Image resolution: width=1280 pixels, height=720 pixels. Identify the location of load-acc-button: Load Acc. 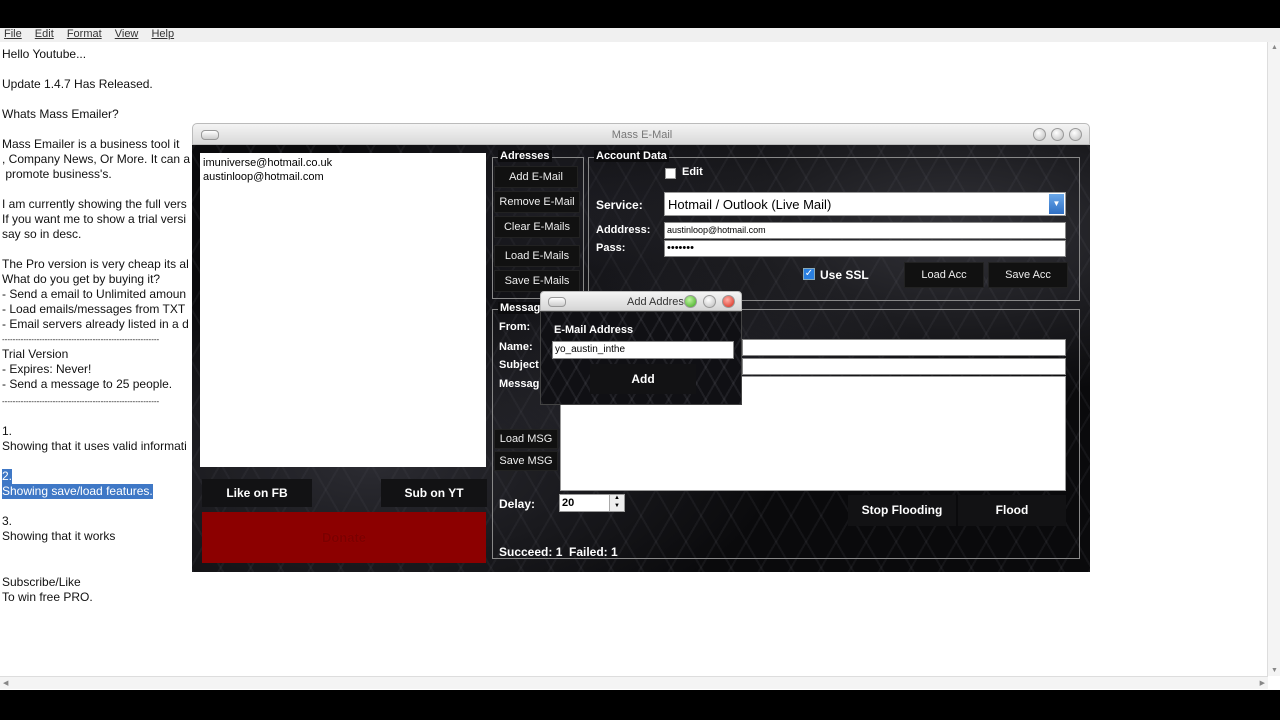
(944, 275).